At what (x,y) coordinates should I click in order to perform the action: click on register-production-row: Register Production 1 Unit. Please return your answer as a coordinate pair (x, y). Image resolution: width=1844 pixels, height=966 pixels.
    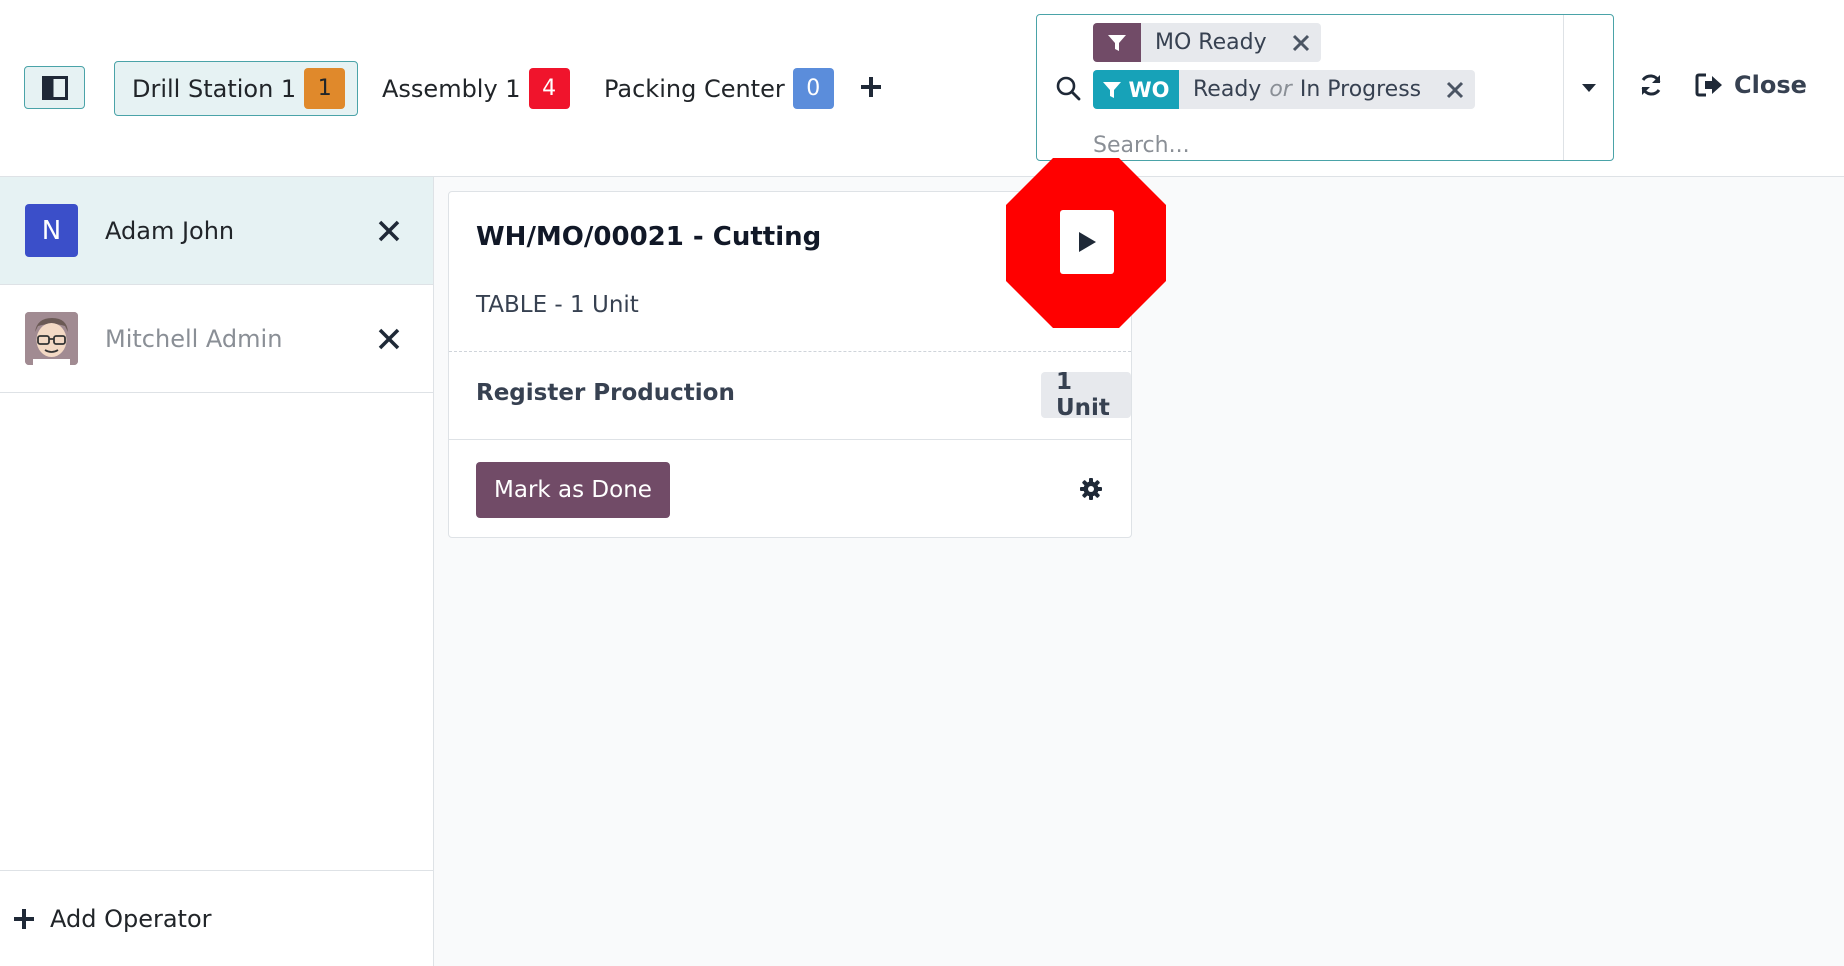
    Looking at the image, I should click on (790, 396).